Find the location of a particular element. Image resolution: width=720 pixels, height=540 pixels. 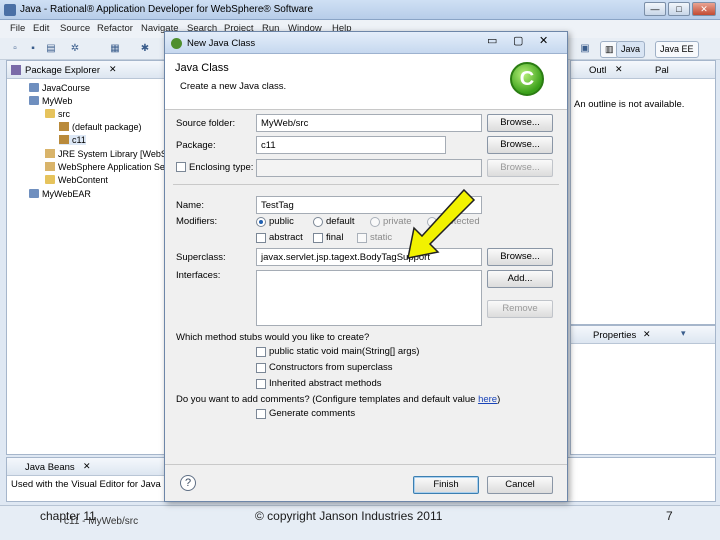

pointer-arrow-shape is located at coordinates (441, 223).